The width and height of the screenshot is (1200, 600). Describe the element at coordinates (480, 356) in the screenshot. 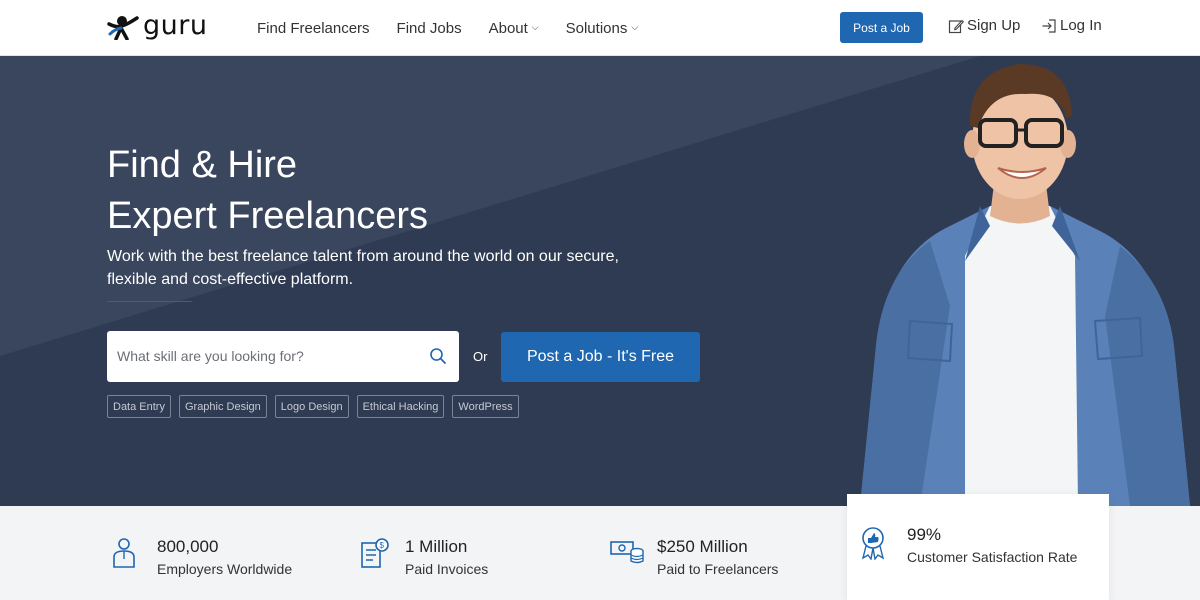

I see `or-label: Or` at that location.